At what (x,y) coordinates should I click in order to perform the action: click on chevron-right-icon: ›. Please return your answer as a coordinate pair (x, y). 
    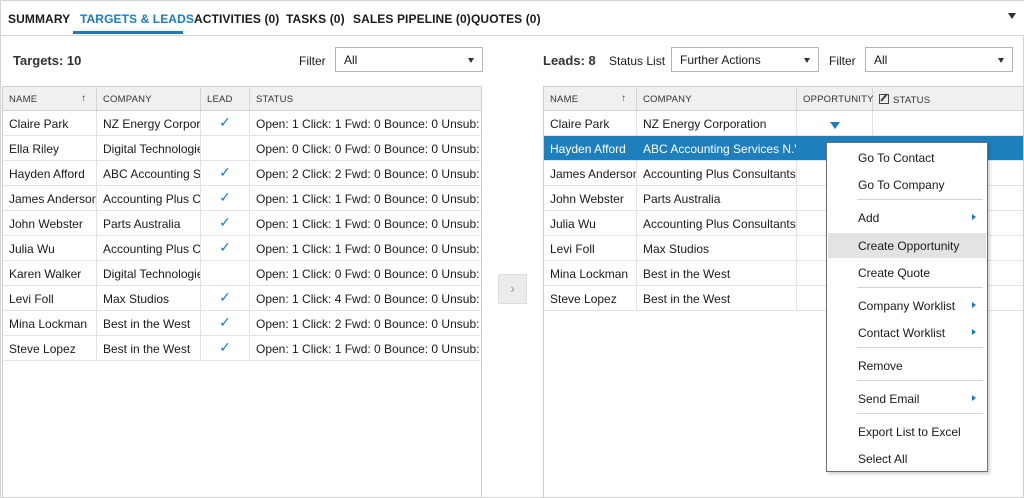
    Looking at the image, I should click on (512, 288).